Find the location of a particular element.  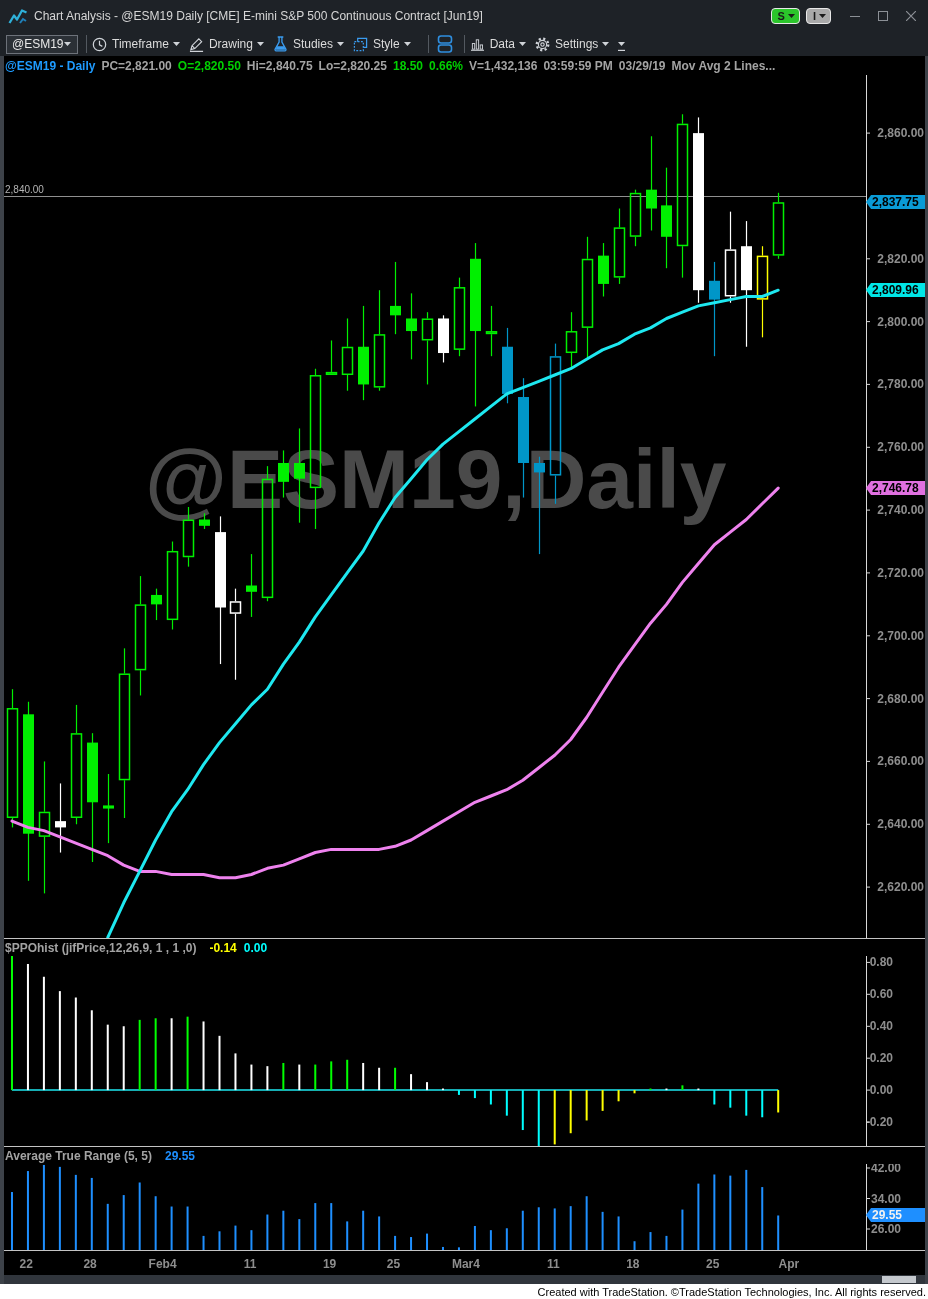

bar-chart-icon is located at coordinates (477, 44).